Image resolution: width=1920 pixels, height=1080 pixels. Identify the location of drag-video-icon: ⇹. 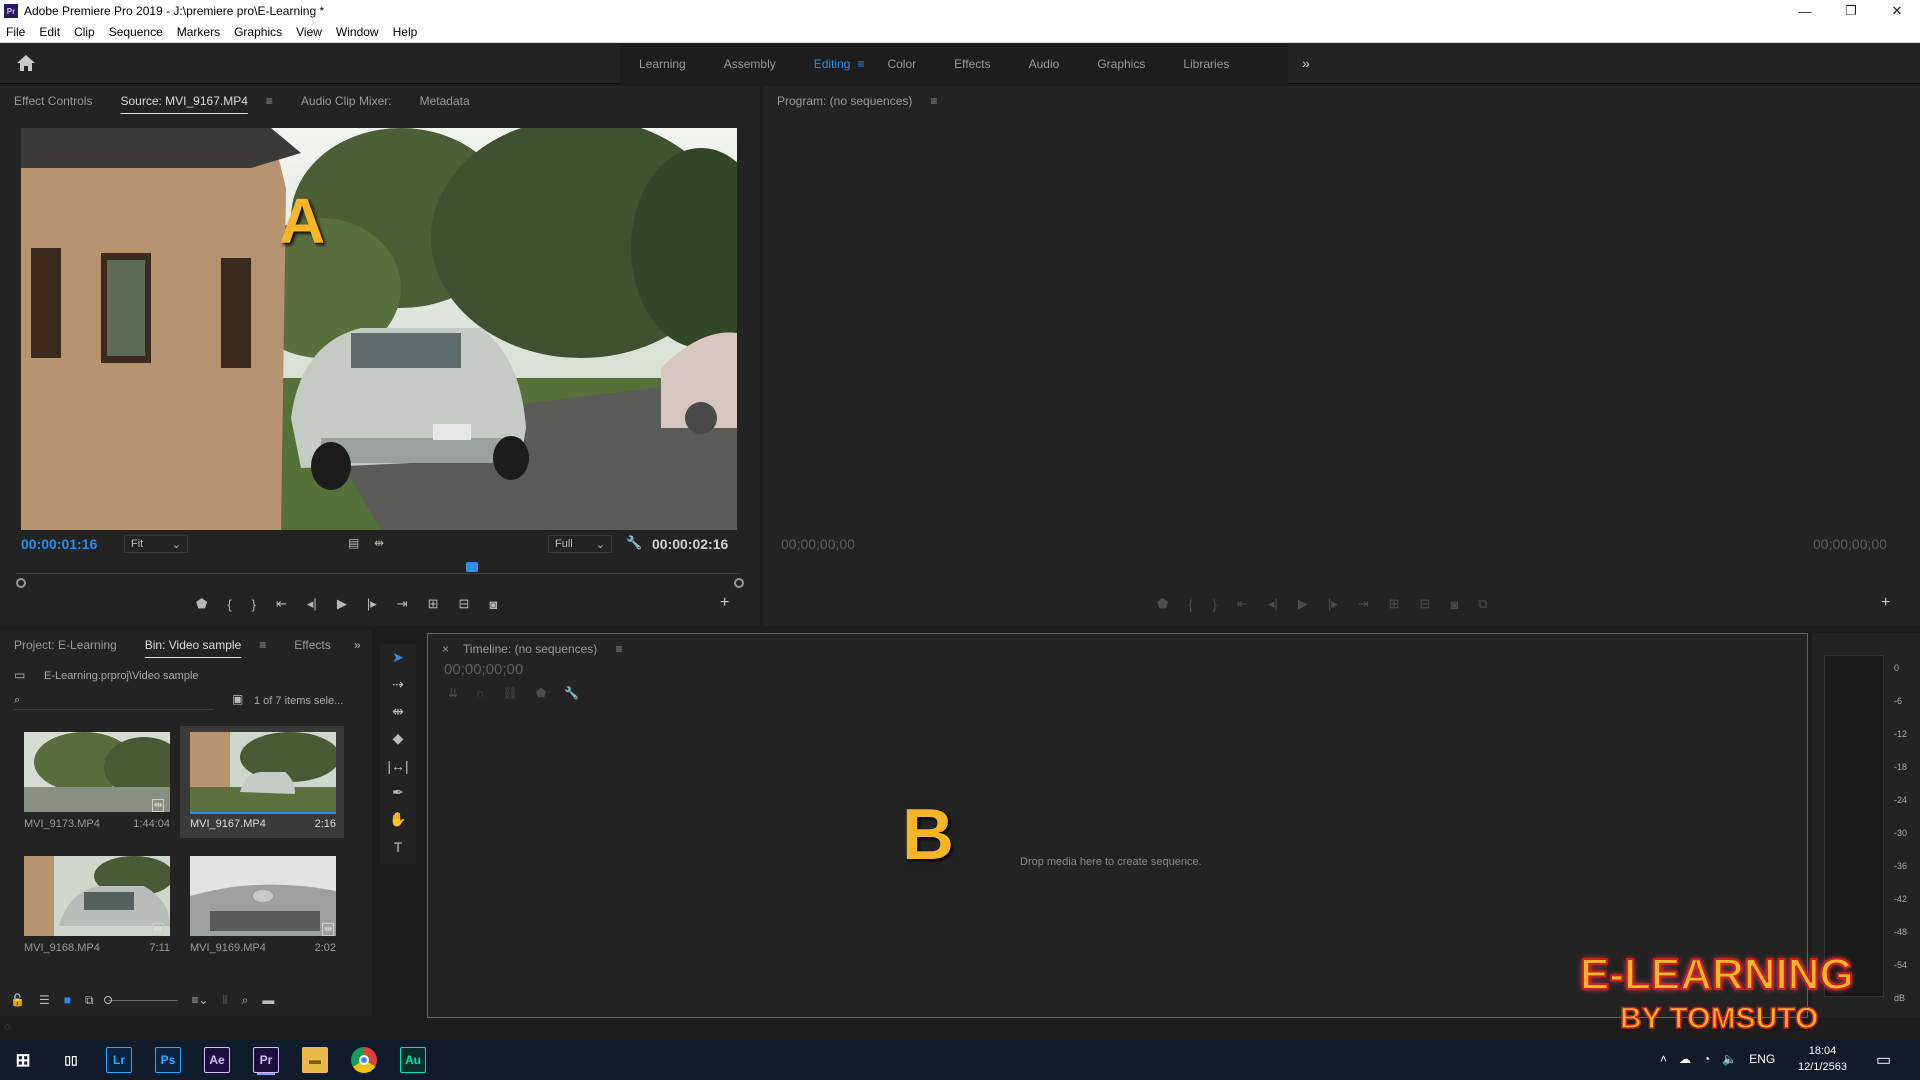
(379, 543).